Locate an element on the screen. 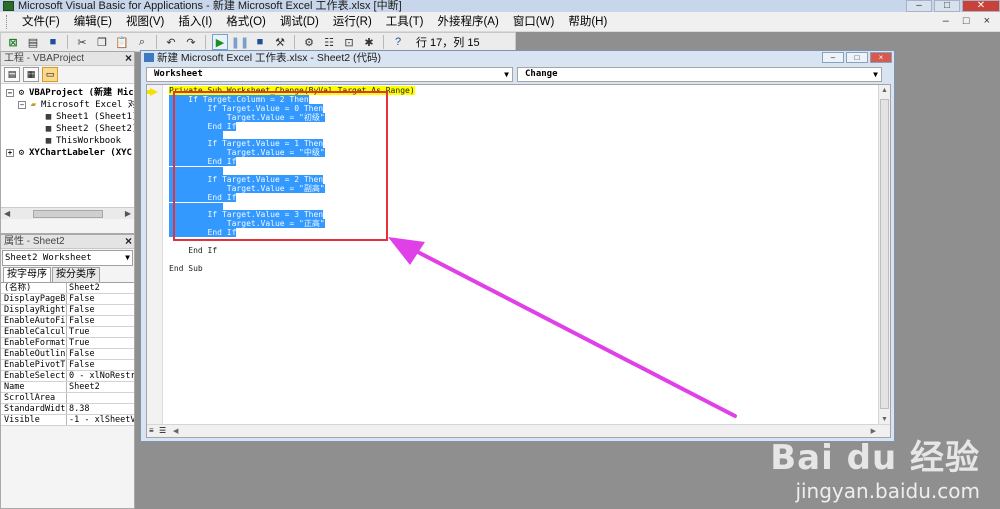 The height and width of the screenshot is (509, 1000). save-icon: ■ is located at coordinates (53, 42).